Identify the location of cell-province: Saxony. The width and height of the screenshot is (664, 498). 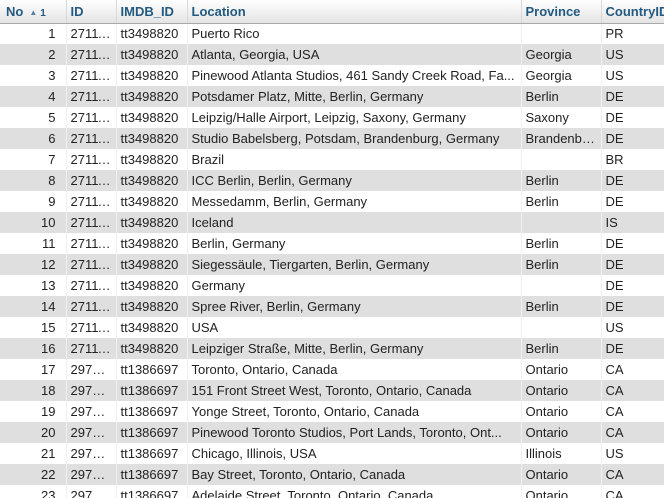
(561, 117).